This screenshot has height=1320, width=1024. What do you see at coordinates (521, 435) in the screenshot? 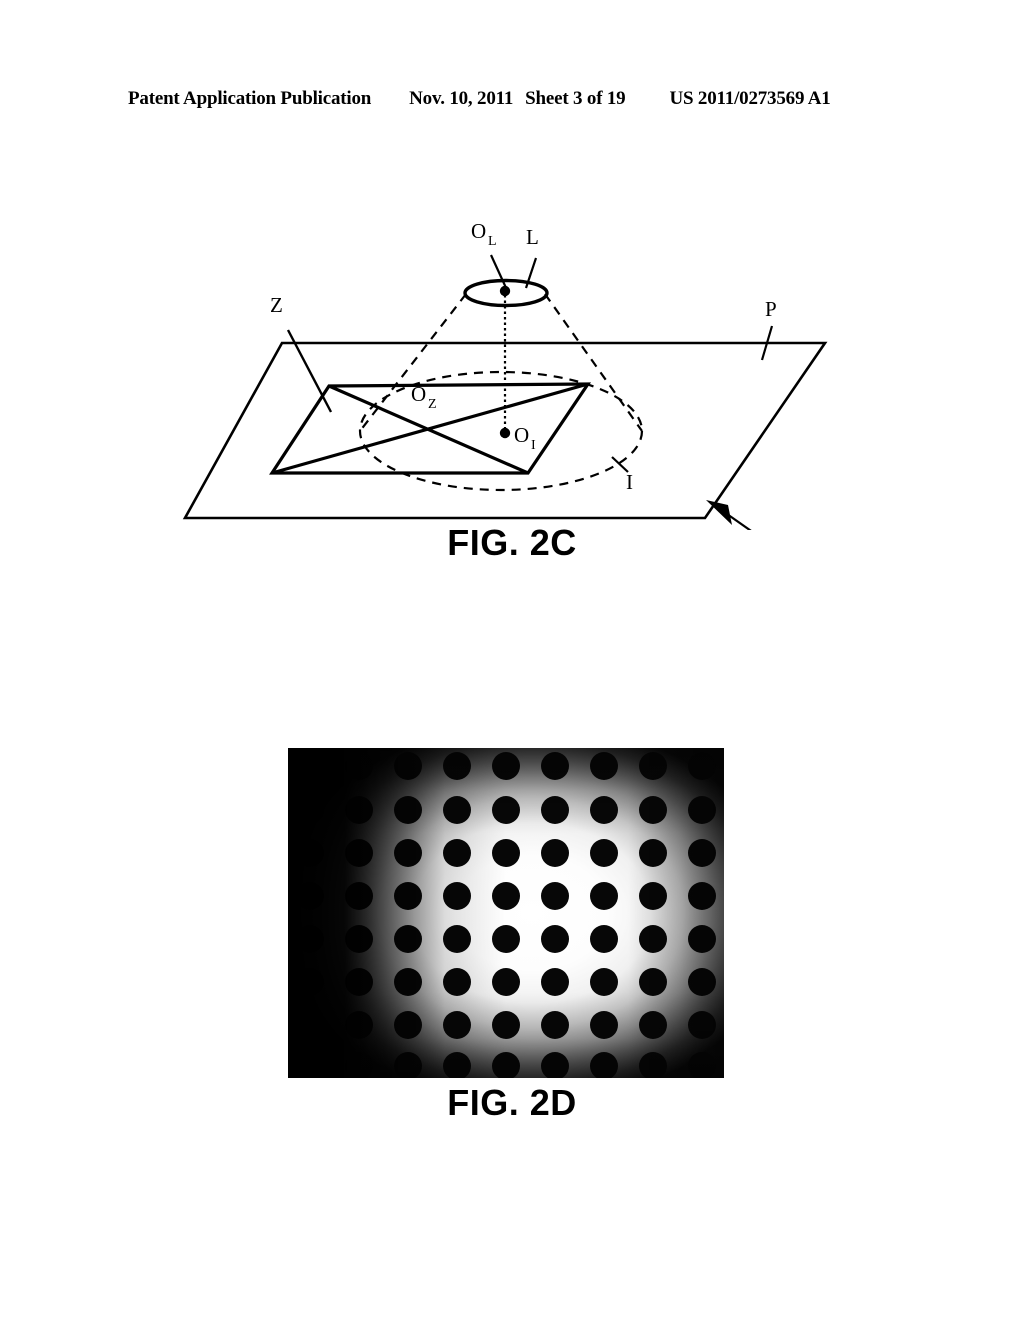
I see `label-oi: O` at bounding box center [521, 435].